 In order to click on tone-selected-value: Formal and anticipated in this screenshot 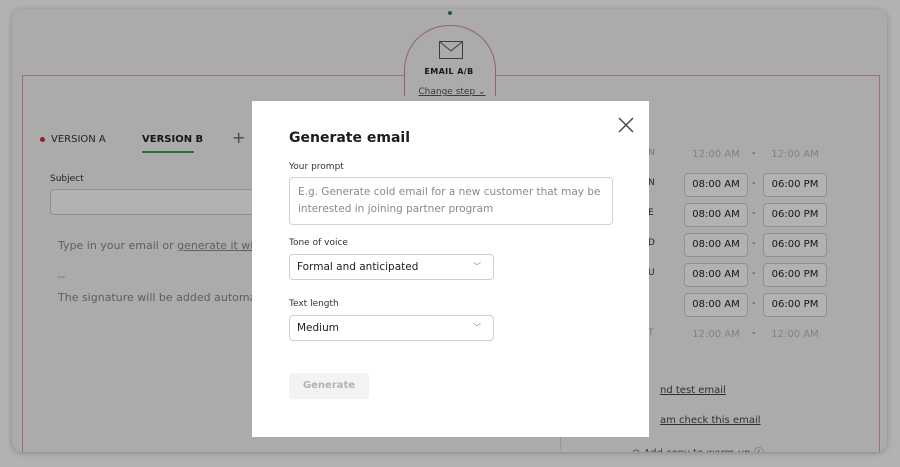, I will do `click(358, 267)`.